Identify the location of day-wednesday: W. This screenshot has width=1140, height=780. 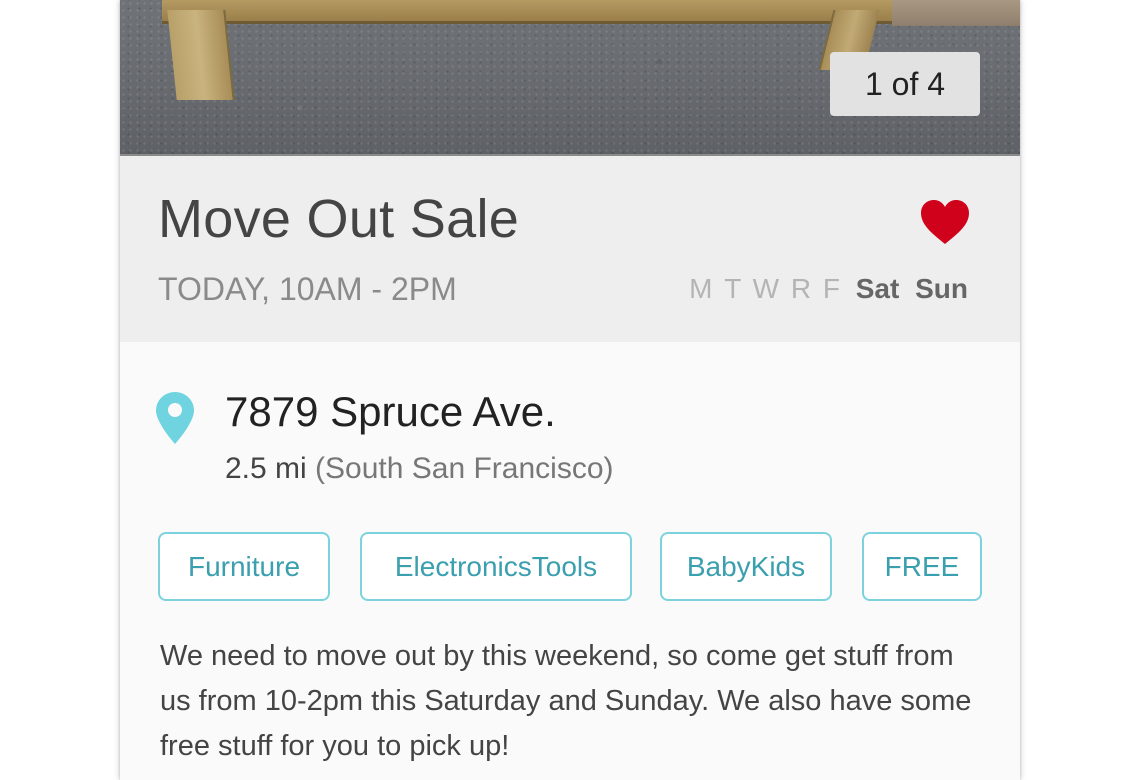
(766, 288).